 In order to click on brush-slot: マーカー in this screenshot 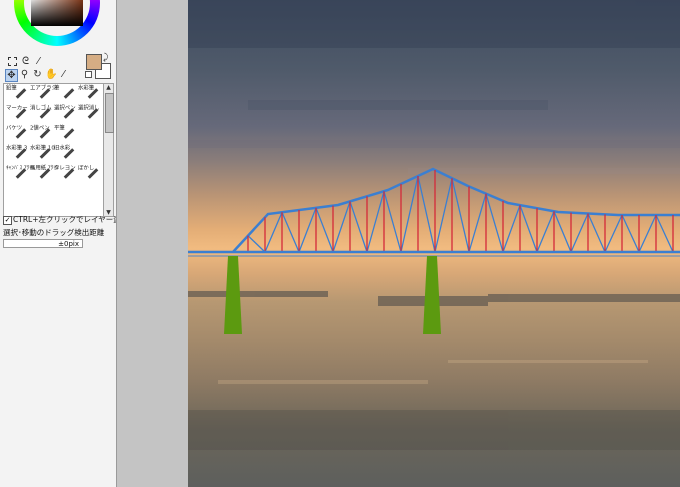, I will do `click(17, 115)`.